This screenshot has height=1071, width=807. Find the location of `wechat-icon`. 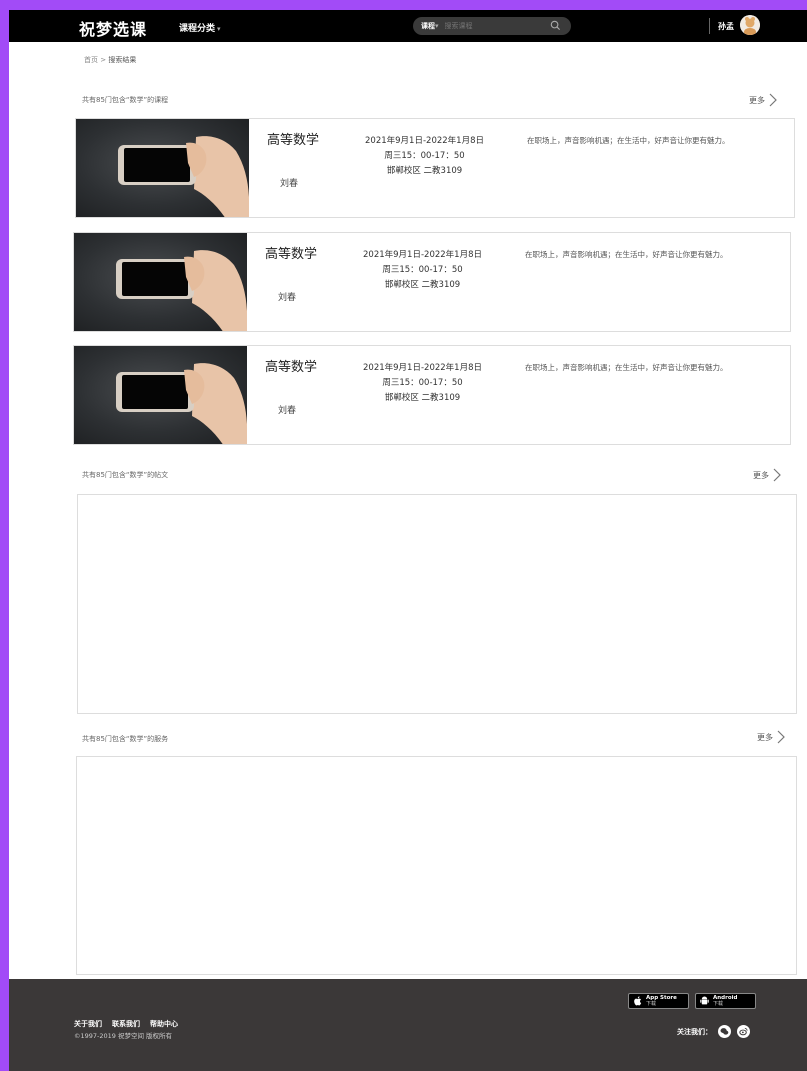

wechat-icon is located at coordinates (724, 1031).